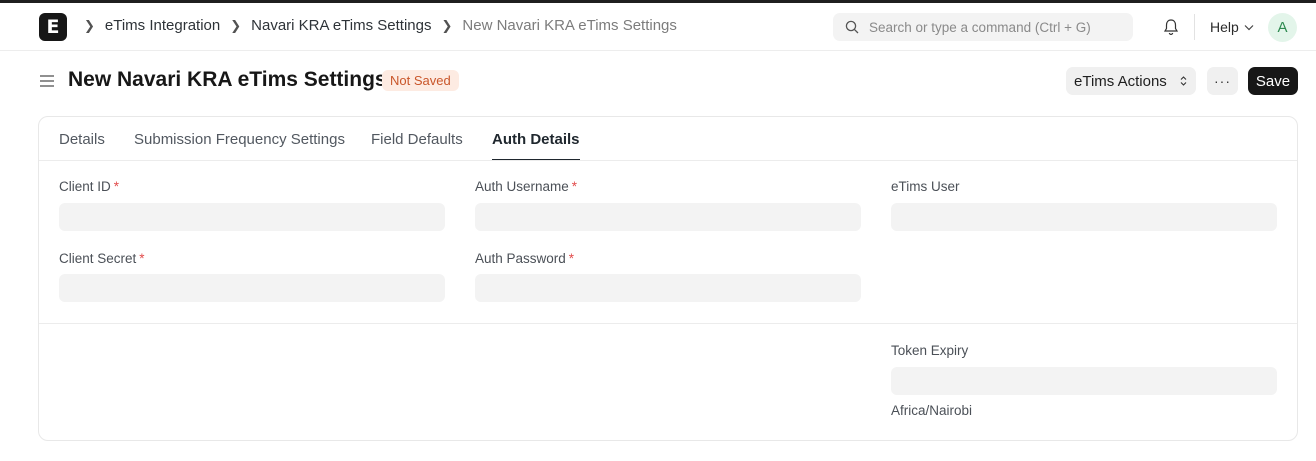  What do you see at coordinates (53, 27) in the screenshot?
I see `app-logo: E` at bounding box center [53, 27].